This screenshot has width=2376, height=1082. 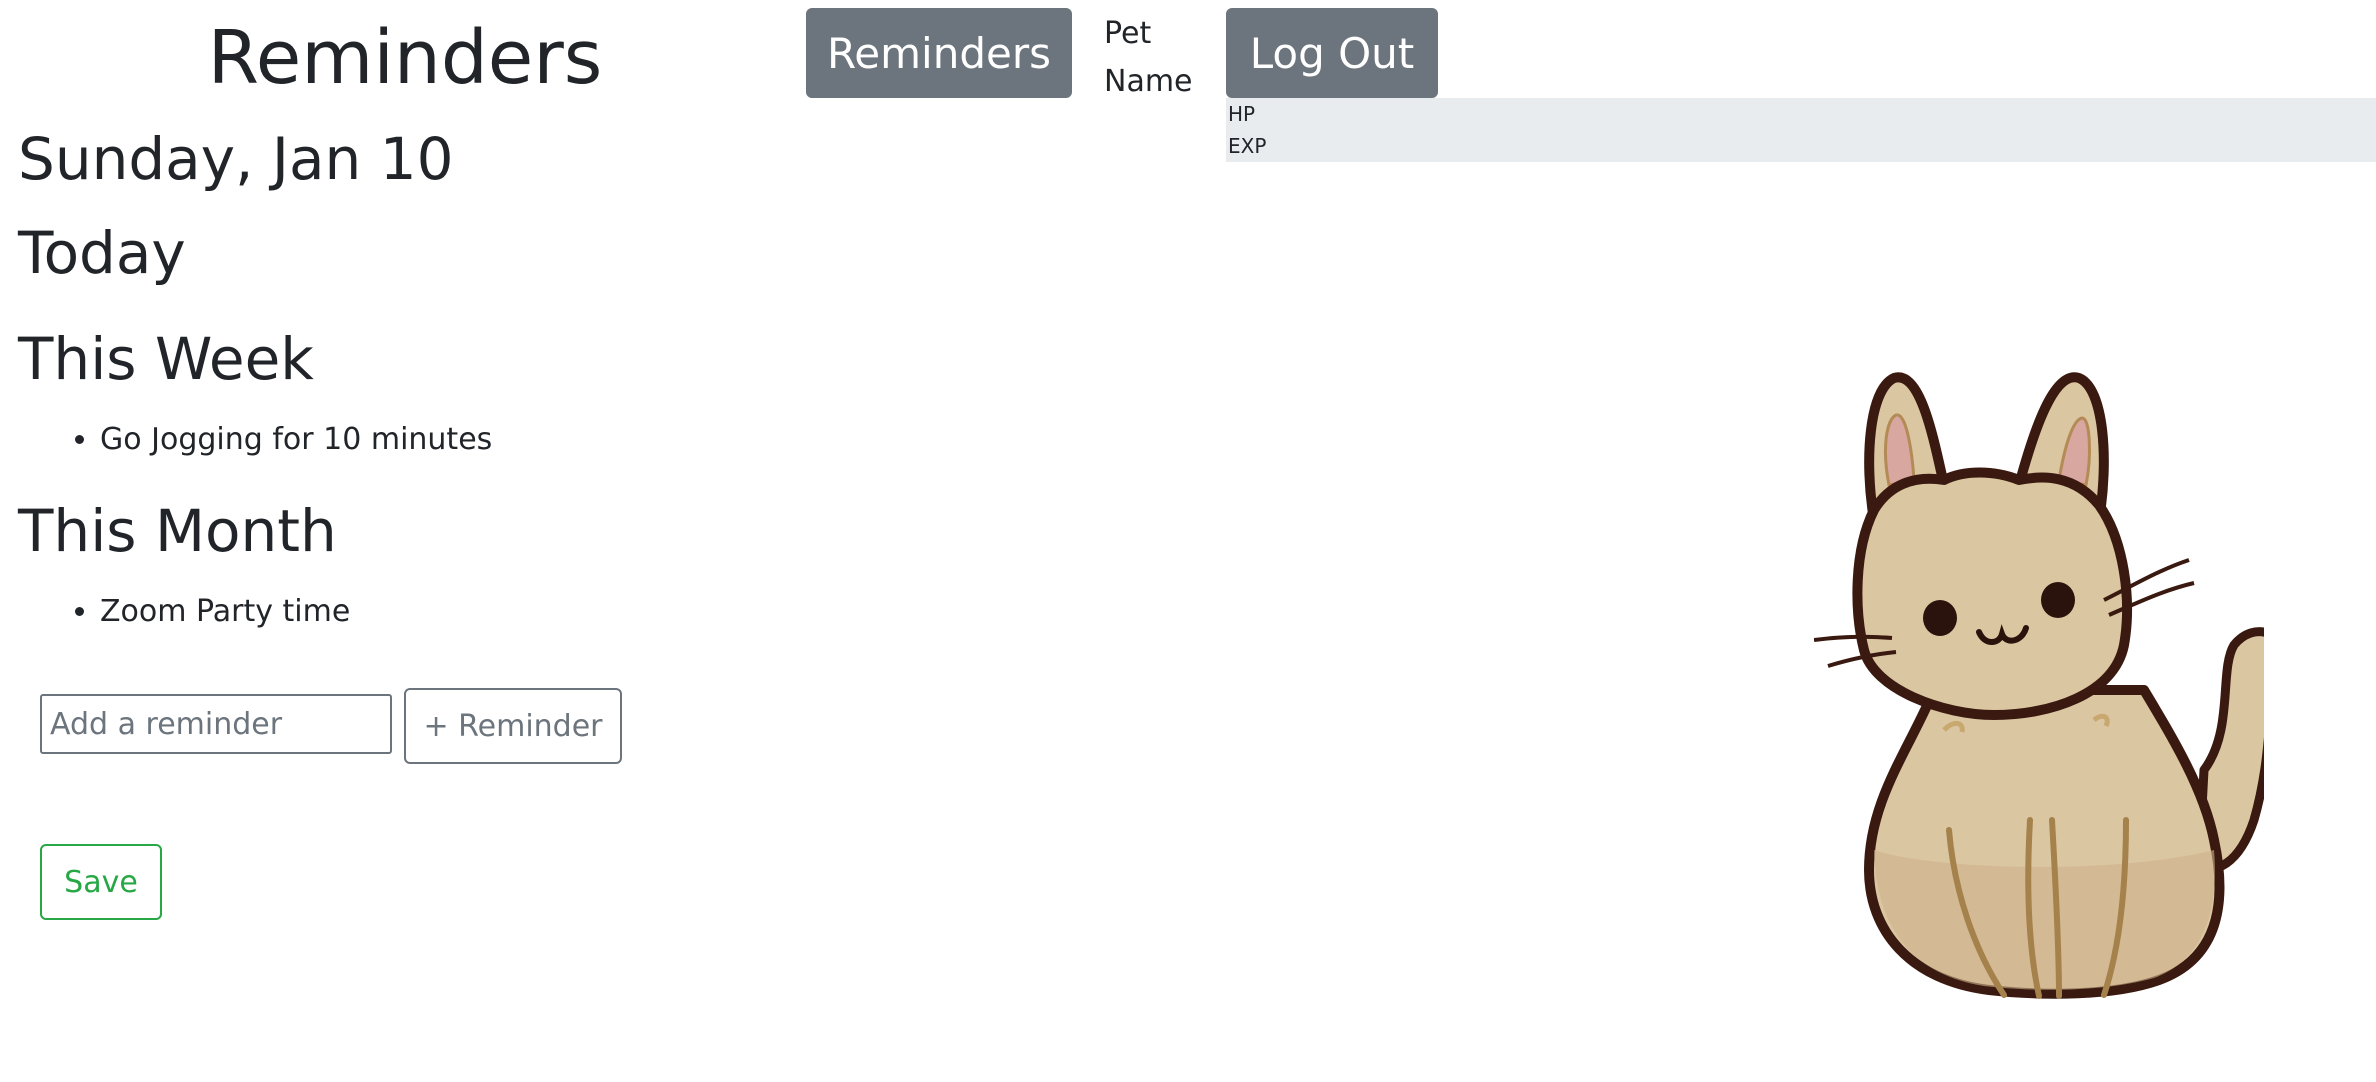 What do you see at coordinates (225, 612) in the screenshot?
I see `reminder-item: Zoom Party time` at bounding box center [225, 612].